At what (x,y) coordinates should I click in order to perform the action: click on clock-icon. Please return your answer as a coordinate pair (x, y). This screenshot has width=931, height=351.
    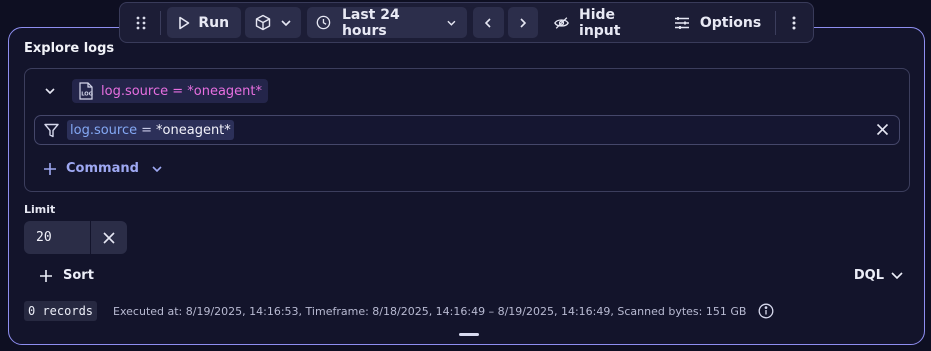
    Looking at the image, I should click on (323, 22).